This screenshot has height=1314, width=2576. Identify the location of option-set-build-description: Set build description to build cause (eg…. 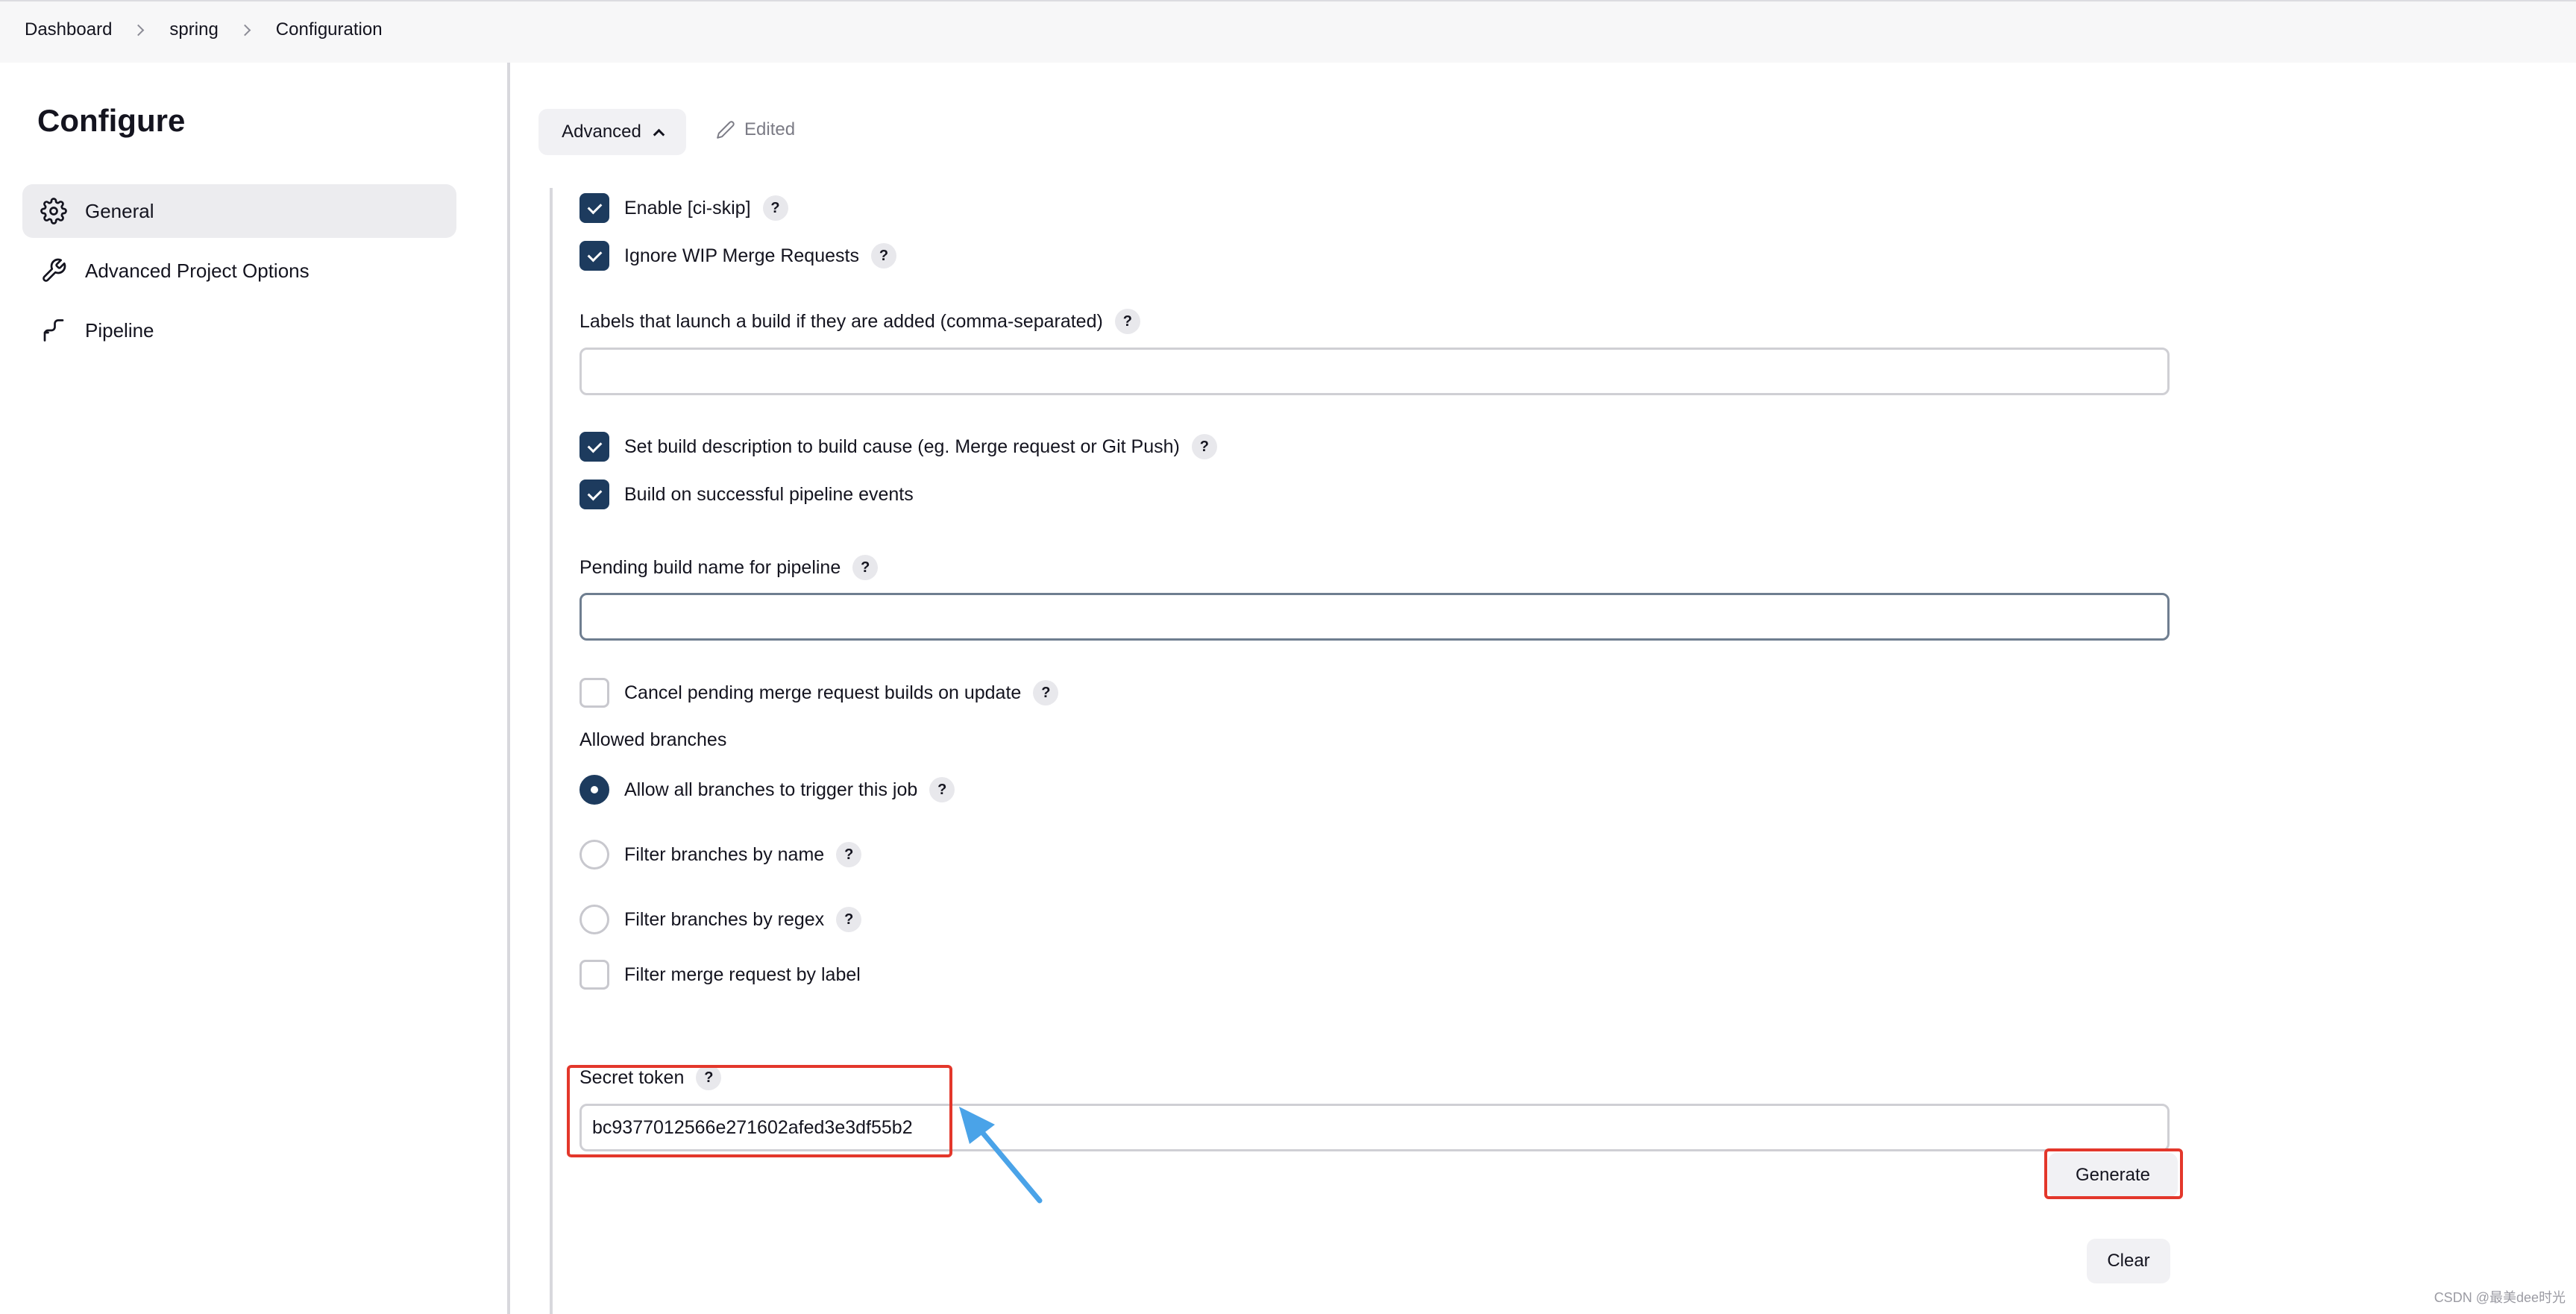
(898, 447).